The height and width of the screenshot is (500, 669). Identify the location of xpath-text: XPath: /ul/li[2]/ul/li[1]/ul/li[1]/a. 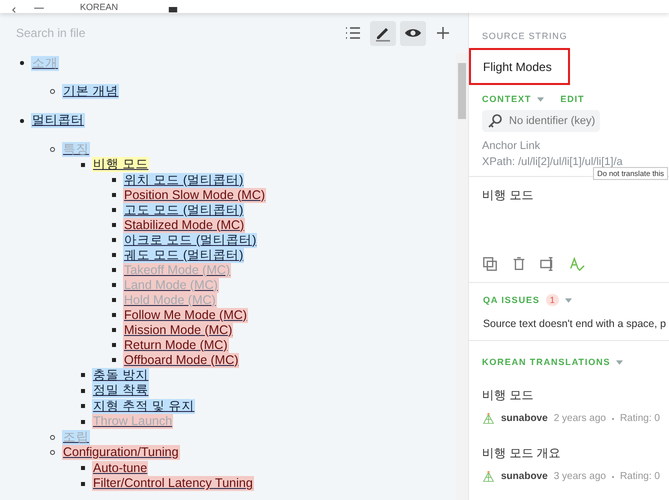
(552, 162).